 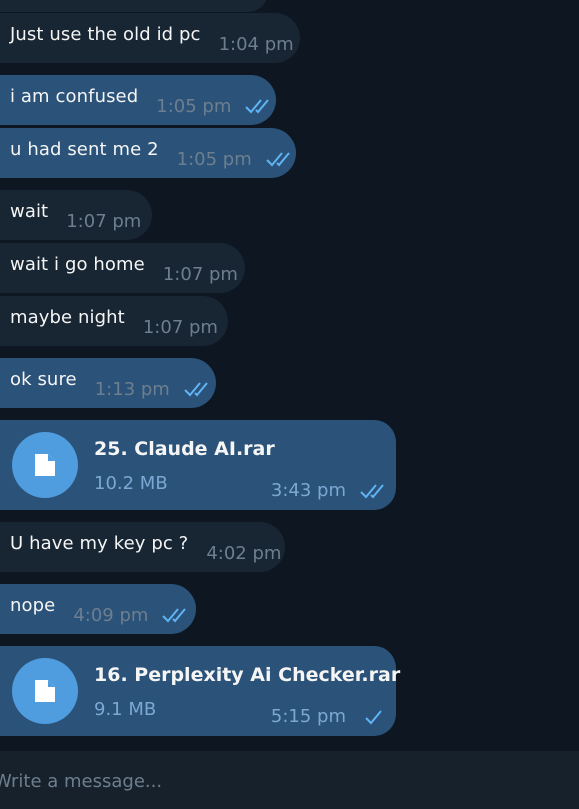 I want to click on message-time: 3:43 pm, so click(x=308, y=490).